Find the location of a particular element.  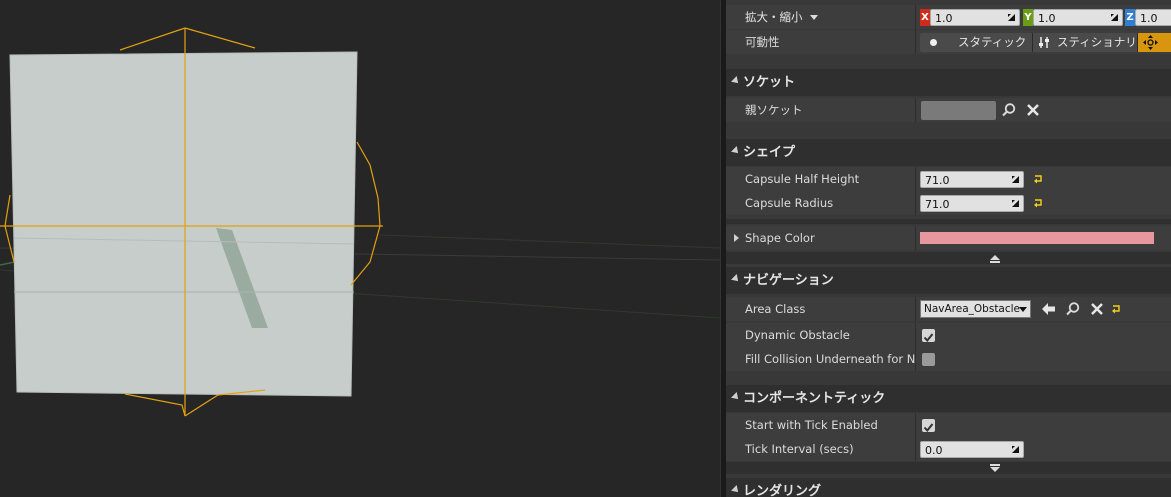

mobility-toggle-group: スタティック スティショナリー is located at coordinates (1045, 42).